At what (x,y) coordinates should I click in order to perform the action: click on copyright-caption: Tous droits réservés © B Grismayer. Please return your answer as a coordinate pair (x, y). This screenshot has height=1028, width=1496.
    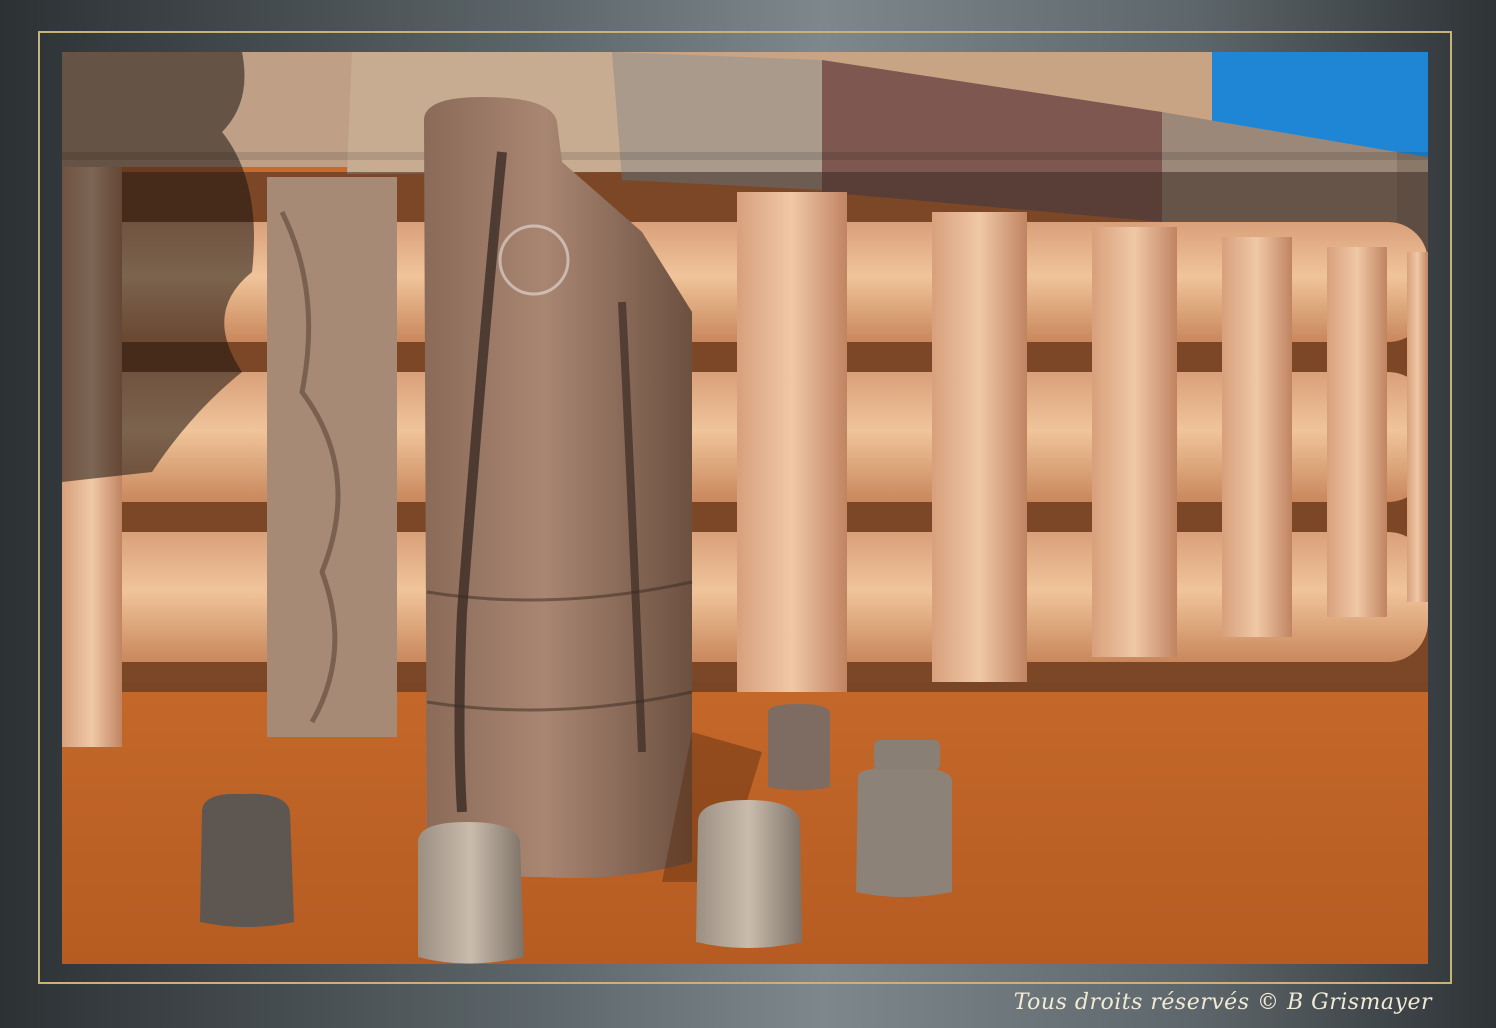
    Looking at the image, I should click on (1222, 1002).